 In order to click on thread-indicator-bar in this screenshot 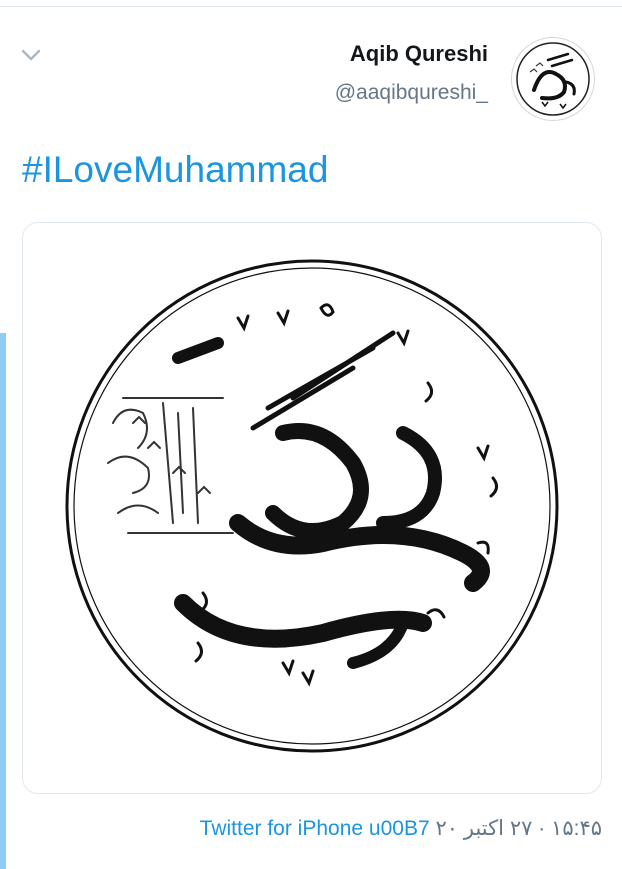, I will do `click(3, 601)`.